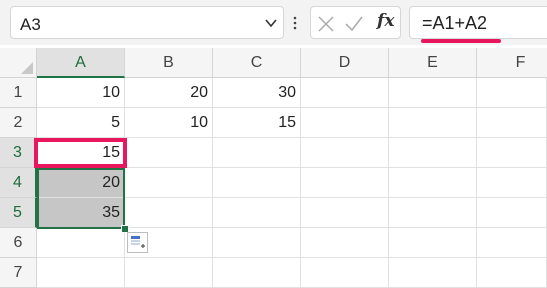  I want to click on cancel-x-icon, so click(326, 24).